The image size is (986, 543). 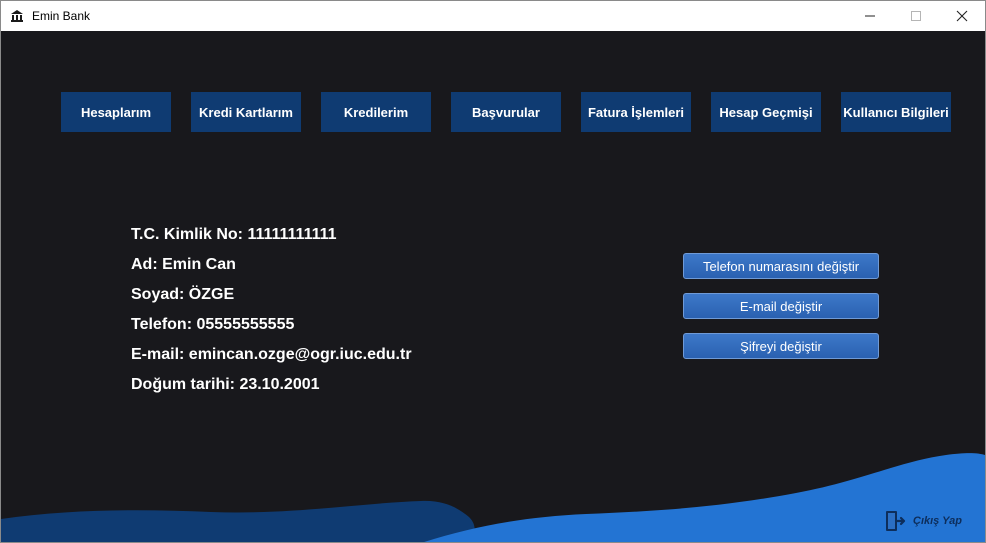 I want to click on maximize-button, so click(x=916, y=16).